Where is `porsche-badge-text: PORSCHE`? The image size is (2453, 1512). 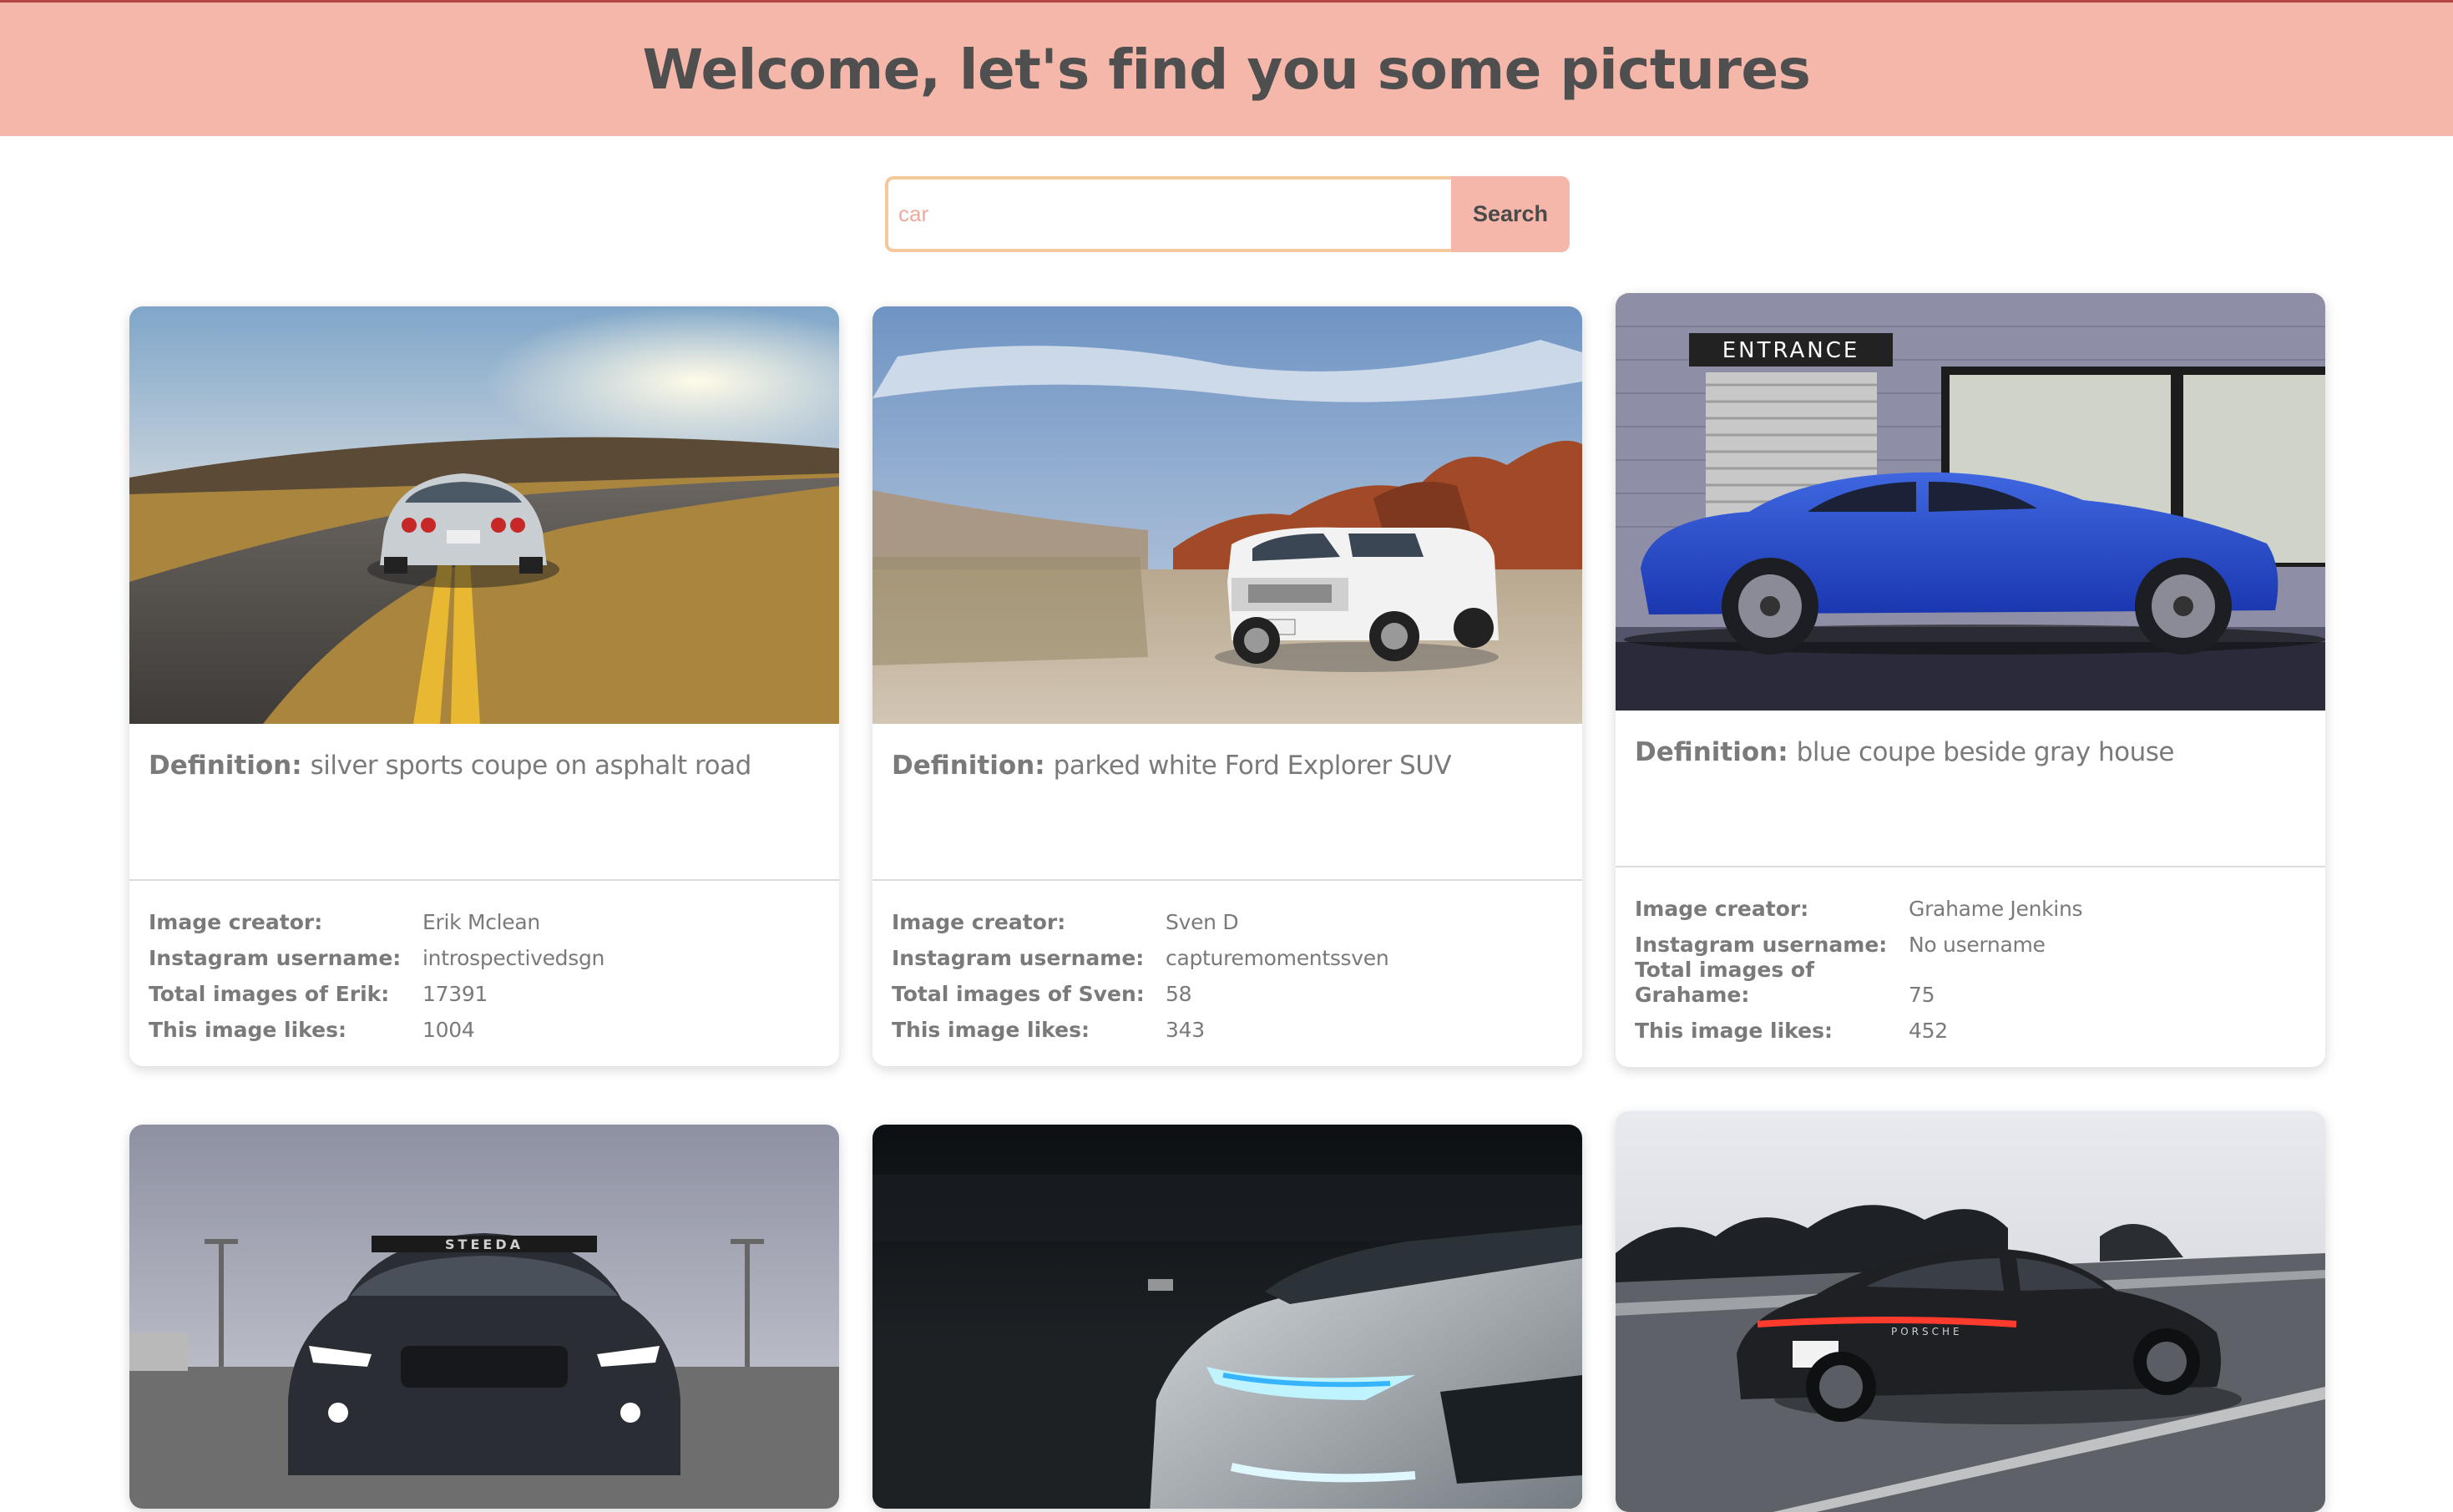 porsche-badge-text: PORSCHE is located at coordinates (1927, 1332).